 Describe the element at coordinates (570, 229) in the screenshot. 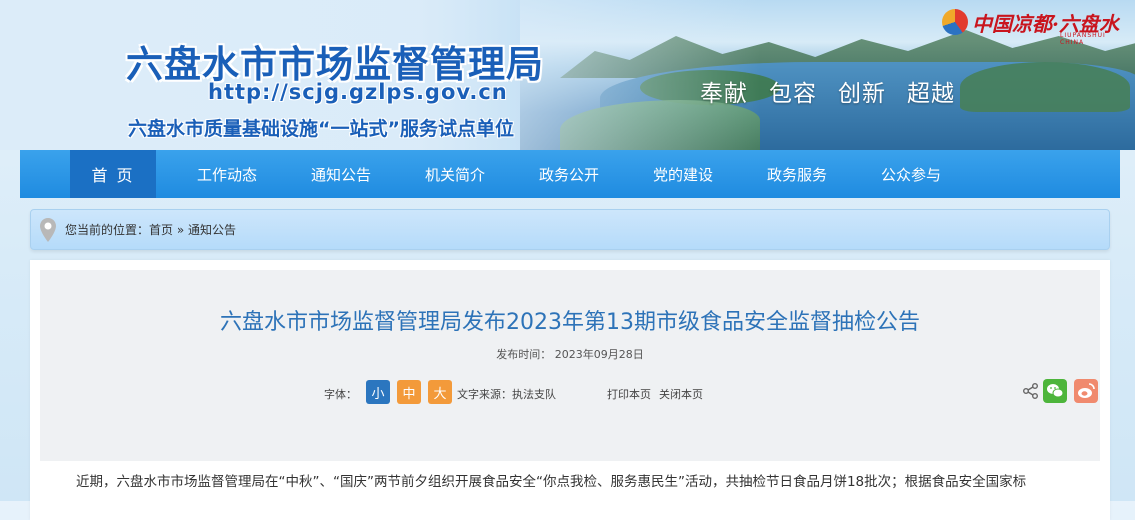

I see `breadcrumb: 您当前的位置：首页 » 通知公告` at that location.